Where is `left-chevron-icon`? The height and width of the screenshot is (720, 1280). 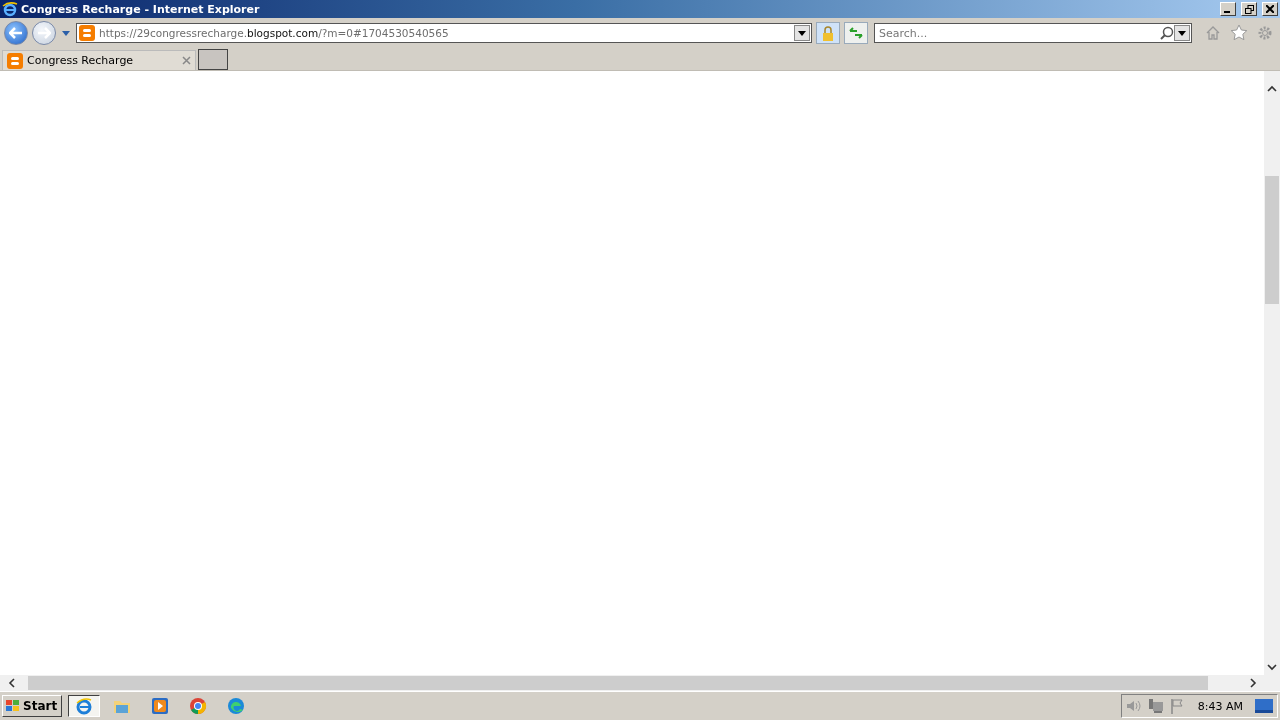 left-chevron-icon is located at coordinates (11, 683).